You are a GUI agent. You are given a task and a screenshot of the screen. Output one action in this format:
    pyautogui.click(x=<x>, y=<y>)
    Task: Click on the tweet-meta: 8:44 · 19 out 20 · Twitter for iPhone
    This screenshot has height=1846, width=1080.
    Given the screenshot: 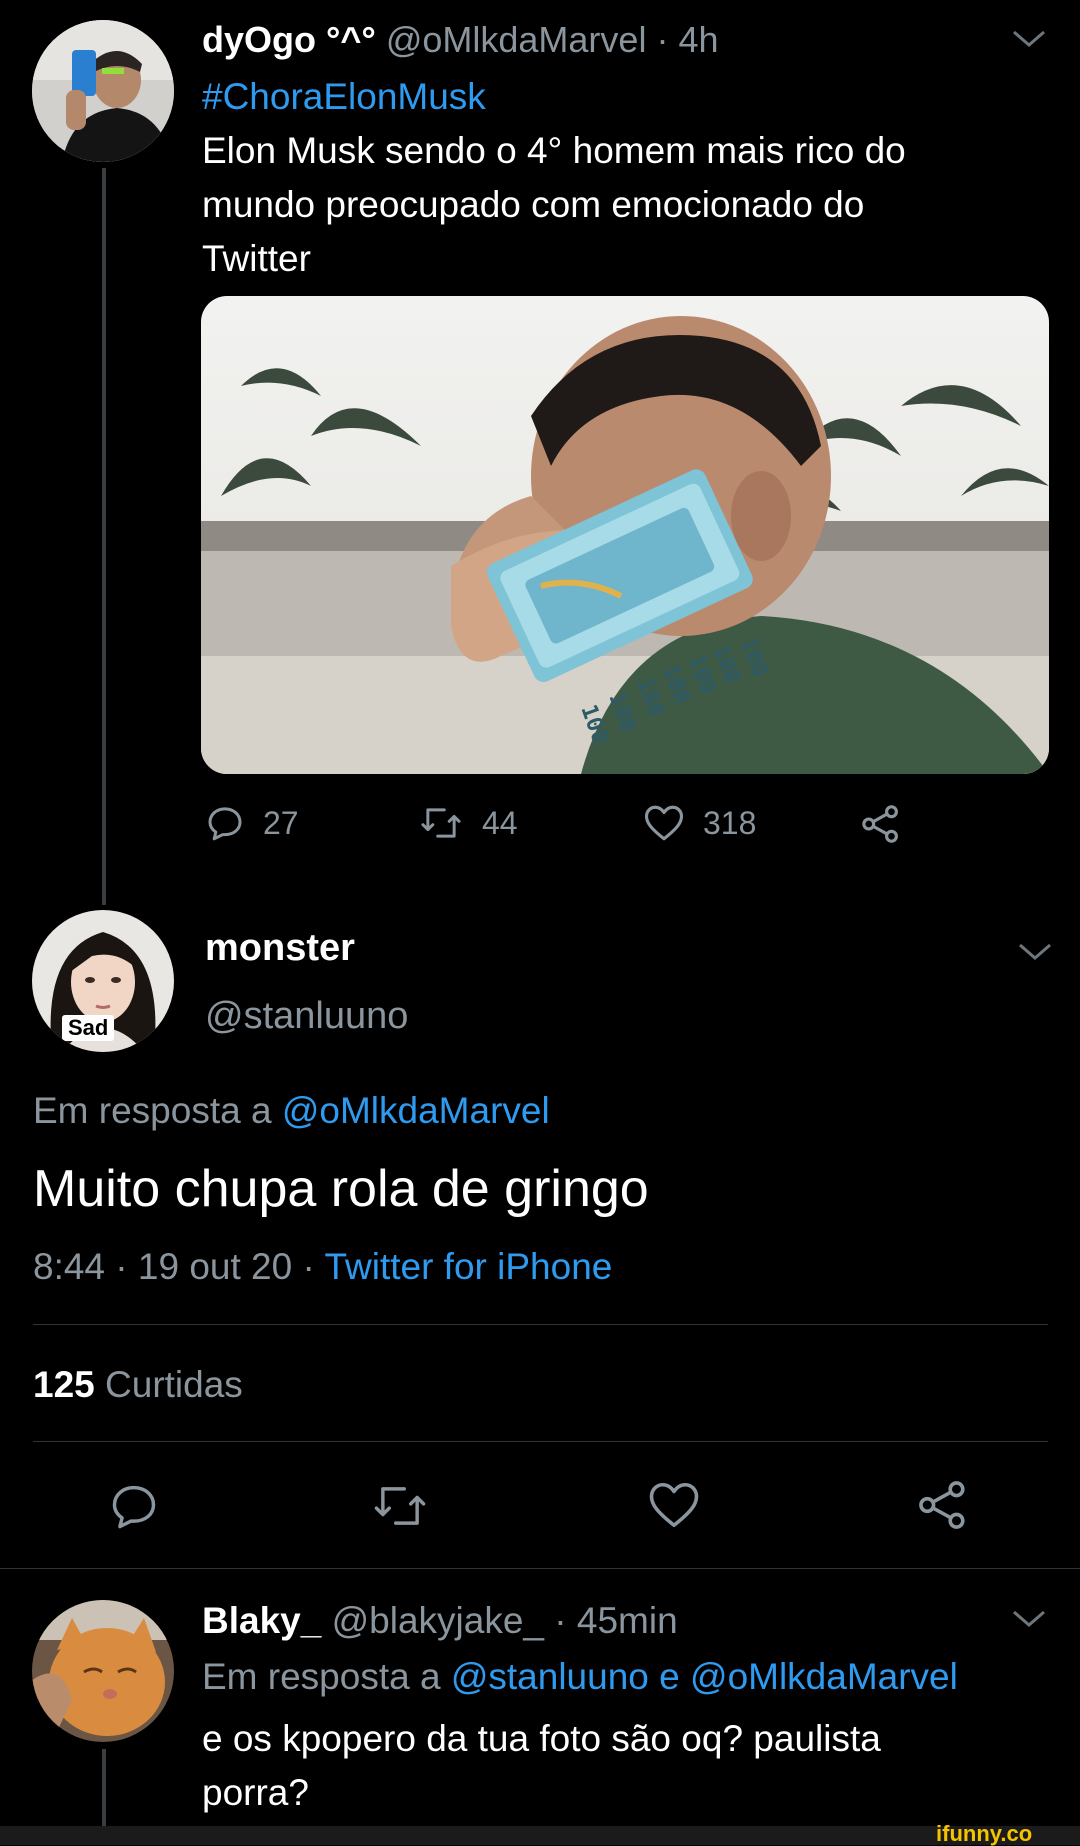 What is the action you would take?
    pyautogui.click(x=322, y=1267)
    